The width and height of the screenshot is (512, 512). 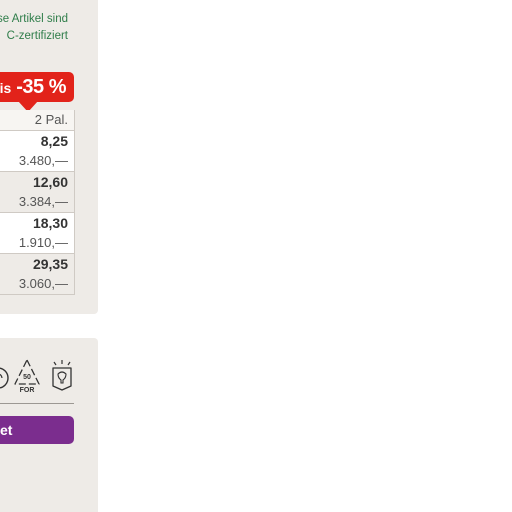 I want to click on unit-price: 12,60, so click(x=50, y=182).